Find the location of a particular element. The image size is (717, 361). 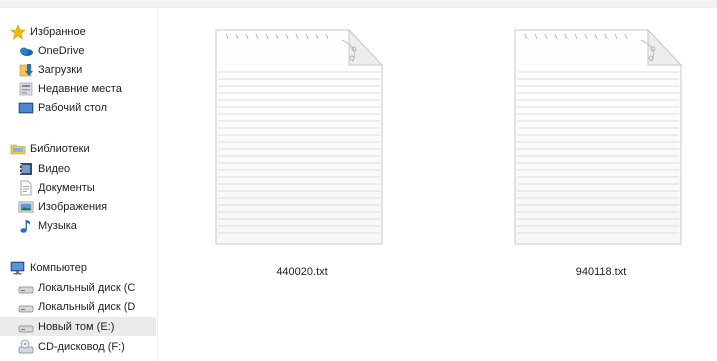

star-icon is located at coordinates (18, 31).